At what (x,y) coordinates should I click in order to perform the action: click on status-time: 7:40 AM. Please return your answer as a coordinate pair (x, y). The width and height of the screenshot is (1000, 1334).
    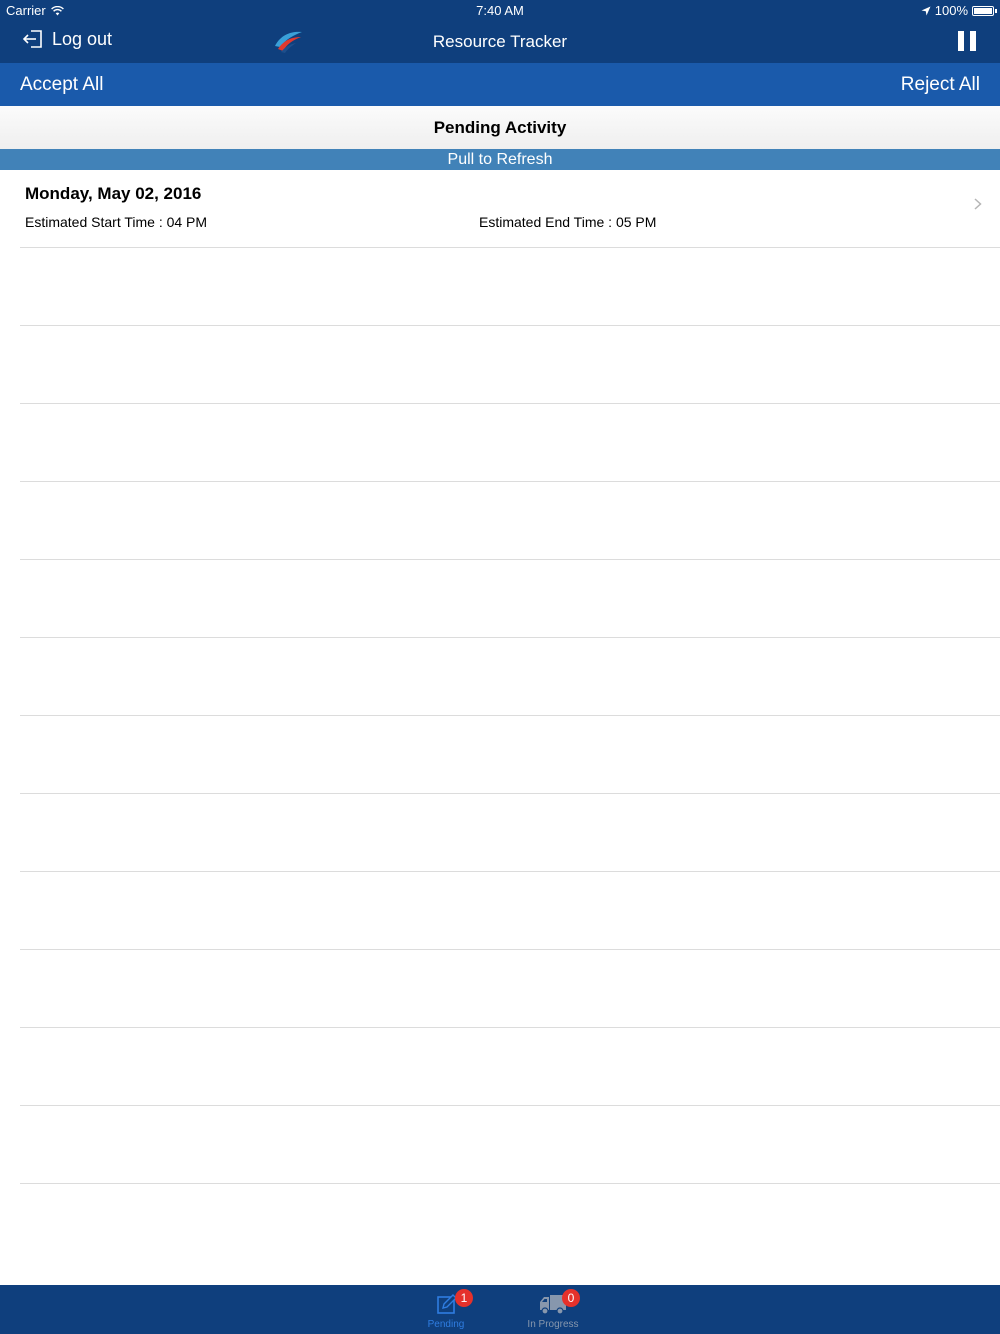
    Looking at the image, I should click on (500, 10).